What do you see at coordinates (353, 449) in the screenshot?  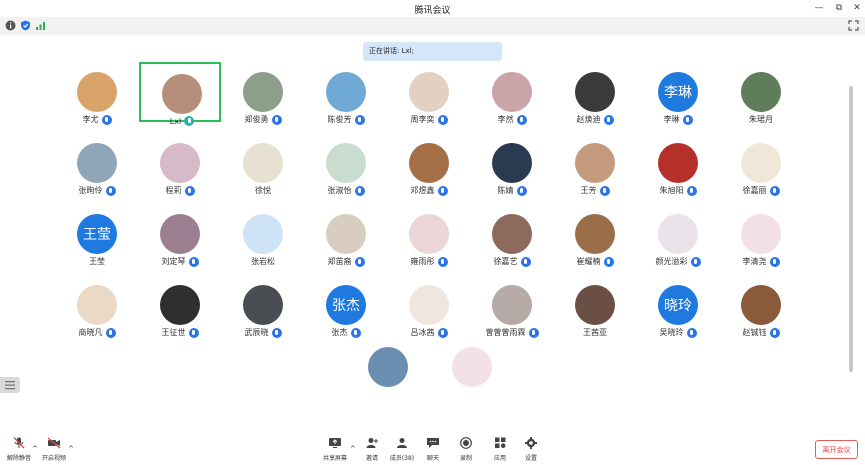 I see `share-options-caret: ^` at bounding box center [353, 449].